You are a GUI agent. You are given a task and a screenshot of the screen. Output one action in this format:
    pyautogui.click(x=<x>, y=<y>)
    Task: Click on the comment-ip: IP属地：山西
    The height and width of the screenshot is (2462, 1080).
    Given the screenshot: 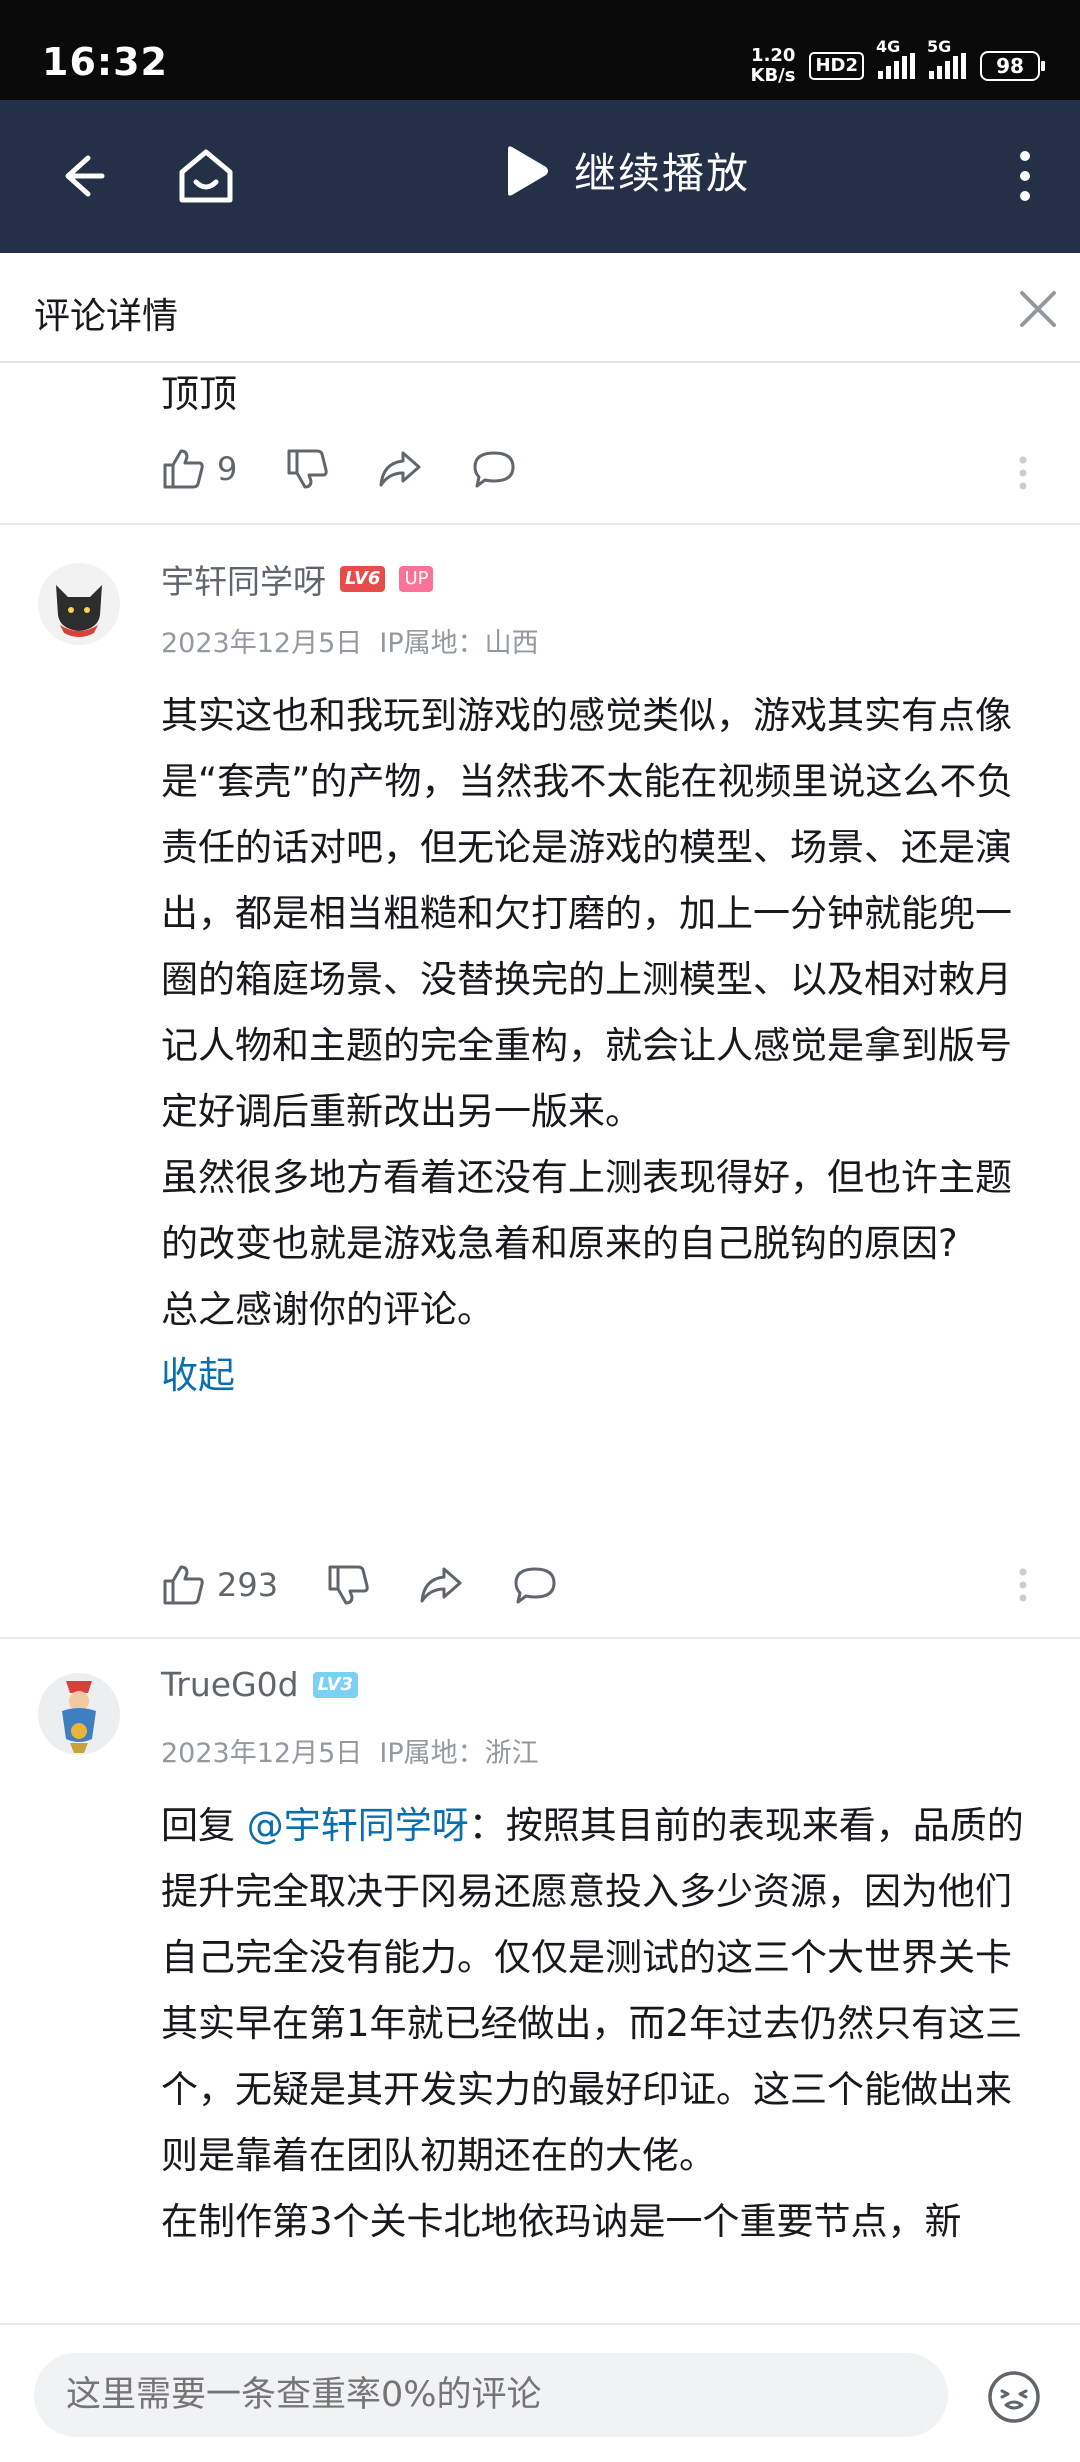 What is the action you would take?
    pyautogui.click(x=459, y=643)
    